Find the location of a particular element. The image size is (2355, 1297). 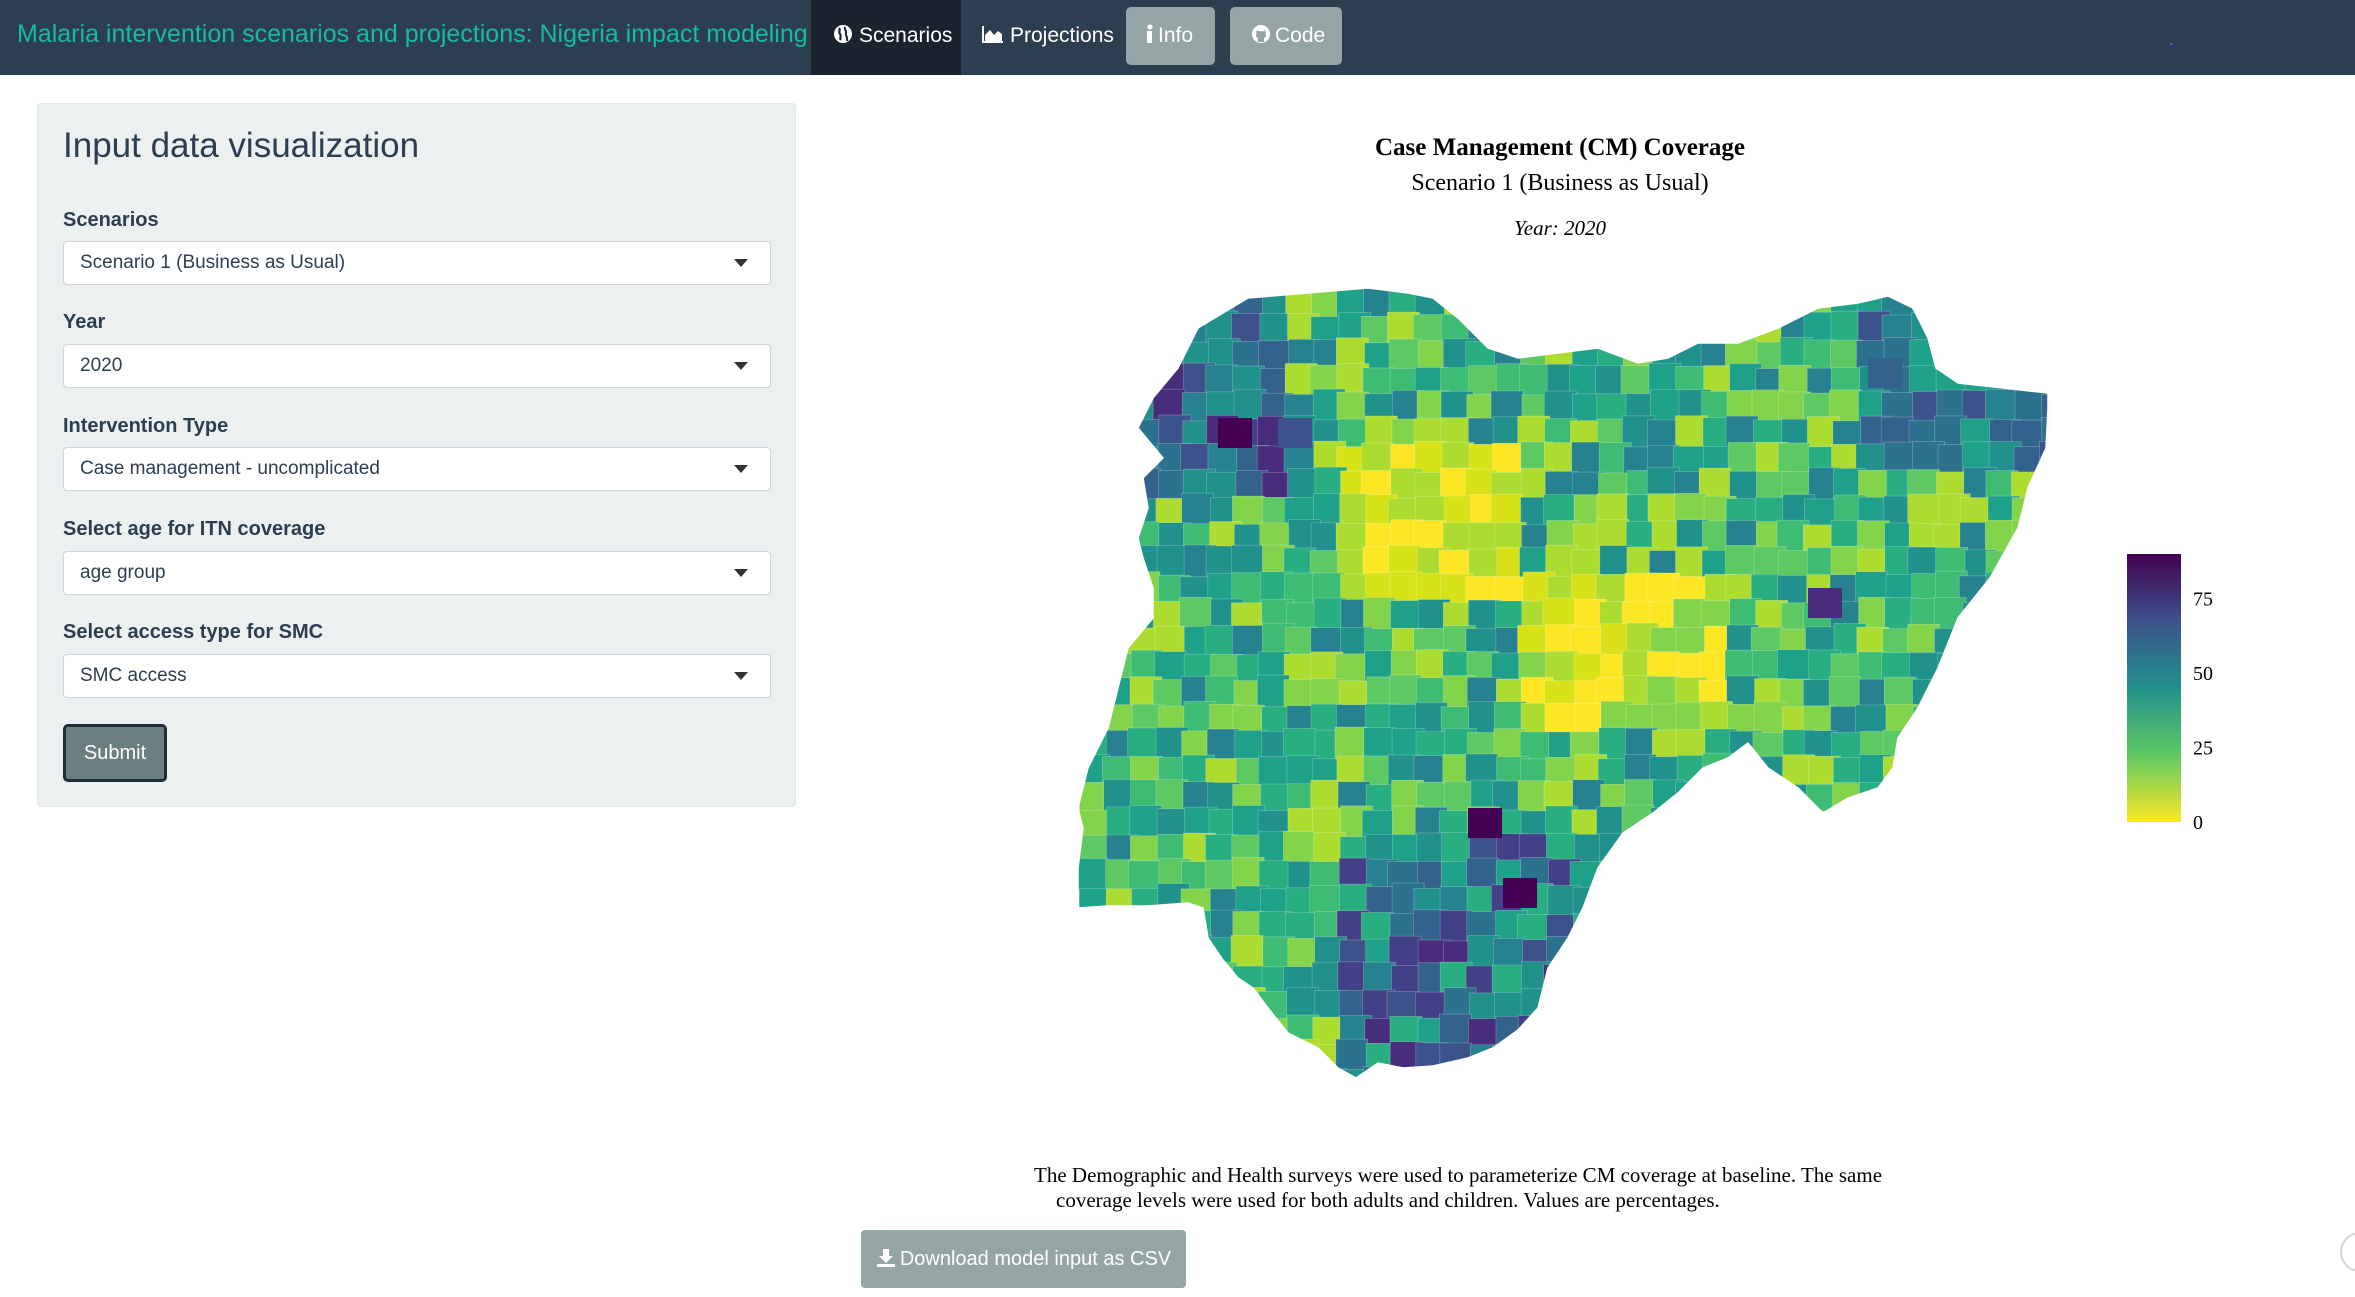

tab-projections: Projections is located at coordinates (1038, 37).